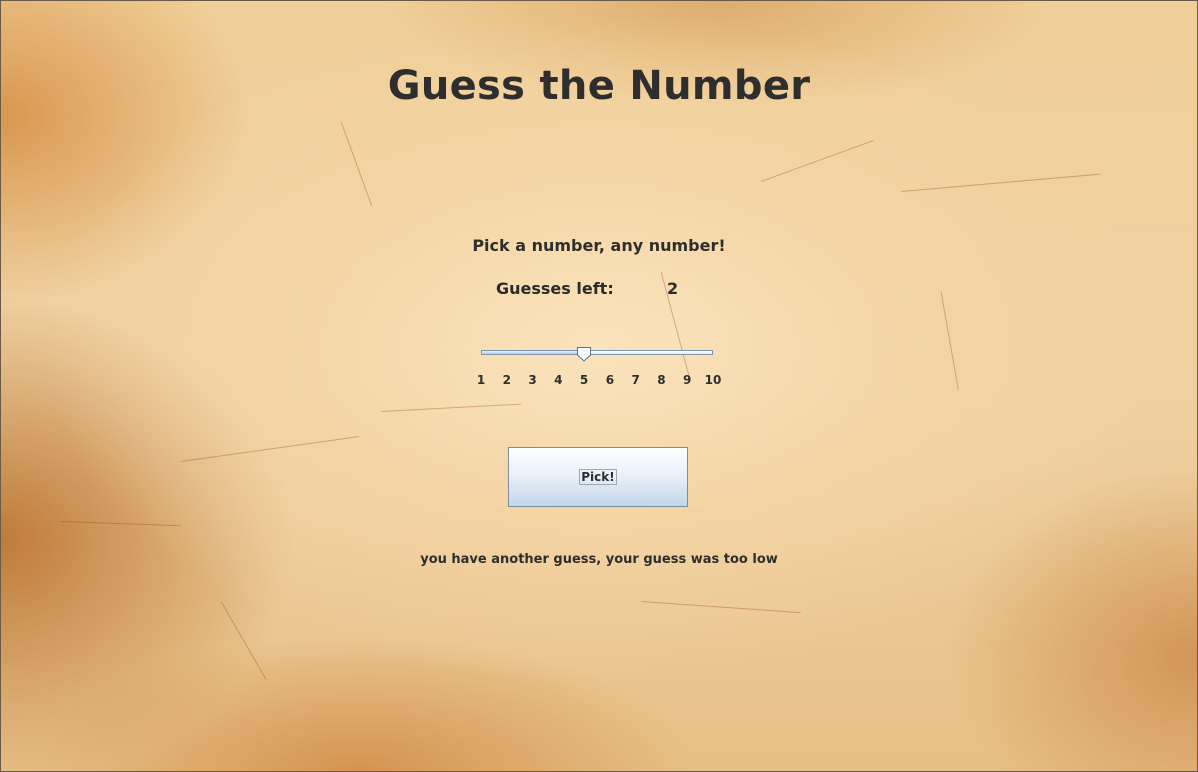 This screenshot has height=772, width=1198. Describe the element at coordinates (599, 245) in the screenshot. I see `prompt-label: Pick a number, any number!` at that location.